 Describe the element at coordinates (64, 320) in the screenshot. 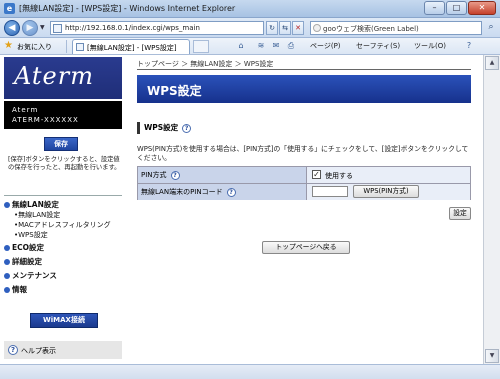

I see `wimax-connect-button: WiMAX接続` at that location.